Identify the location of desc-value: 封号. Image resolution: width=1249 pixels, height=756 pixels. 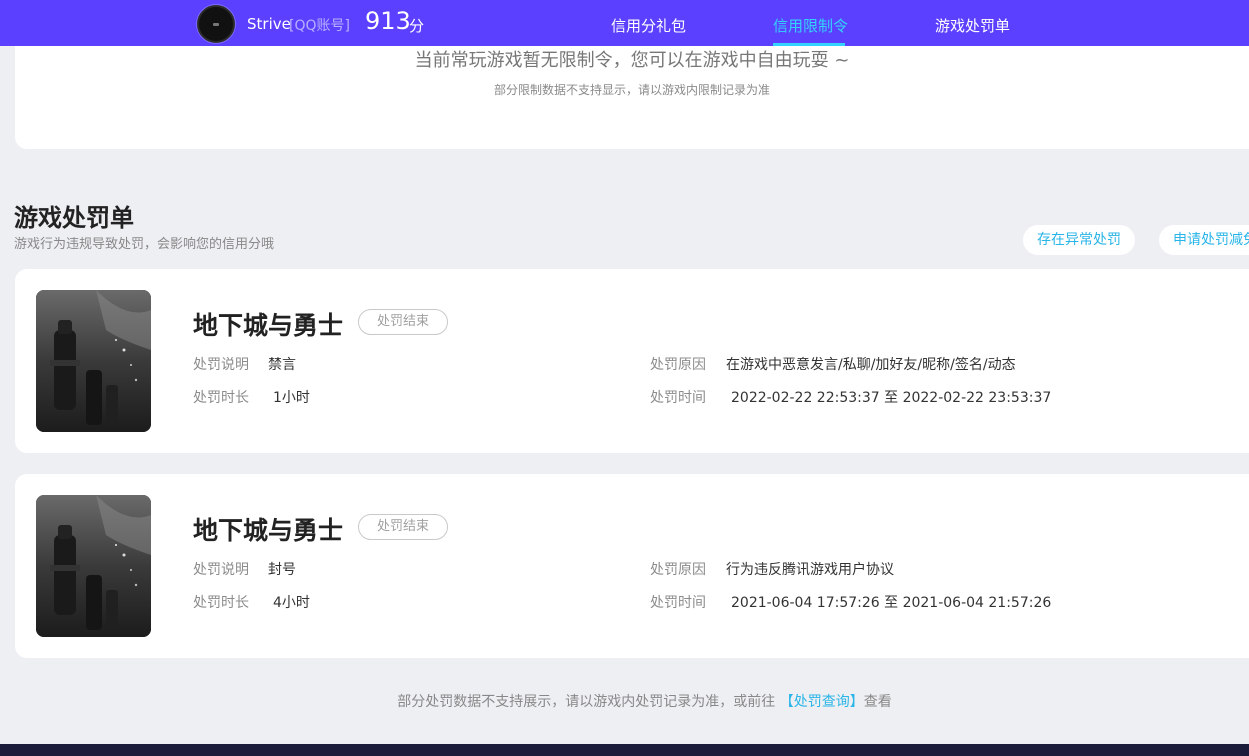
(282, 570).